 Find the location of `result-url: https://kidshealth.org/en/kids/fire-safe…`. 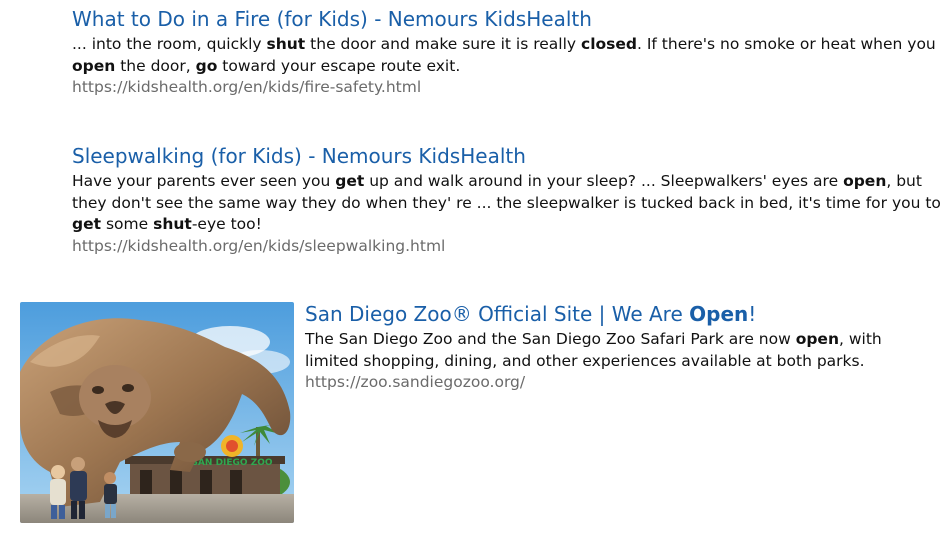

result-url: https://kidshealth.org/en/kids/fire-safe… is located at coordinates (506, 87).